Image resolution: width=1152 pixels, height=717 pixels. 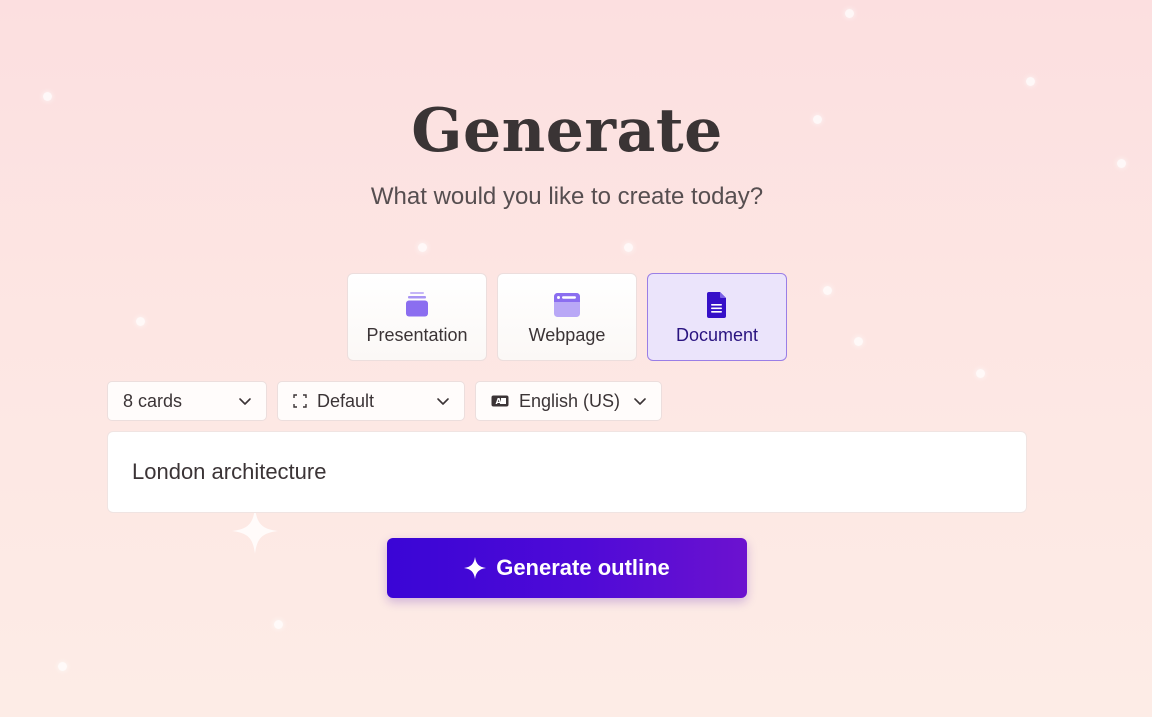 What do you see at coordinates (716, 305) in the screenshot?
I see `document-icon` at bounding box center [716, 305].